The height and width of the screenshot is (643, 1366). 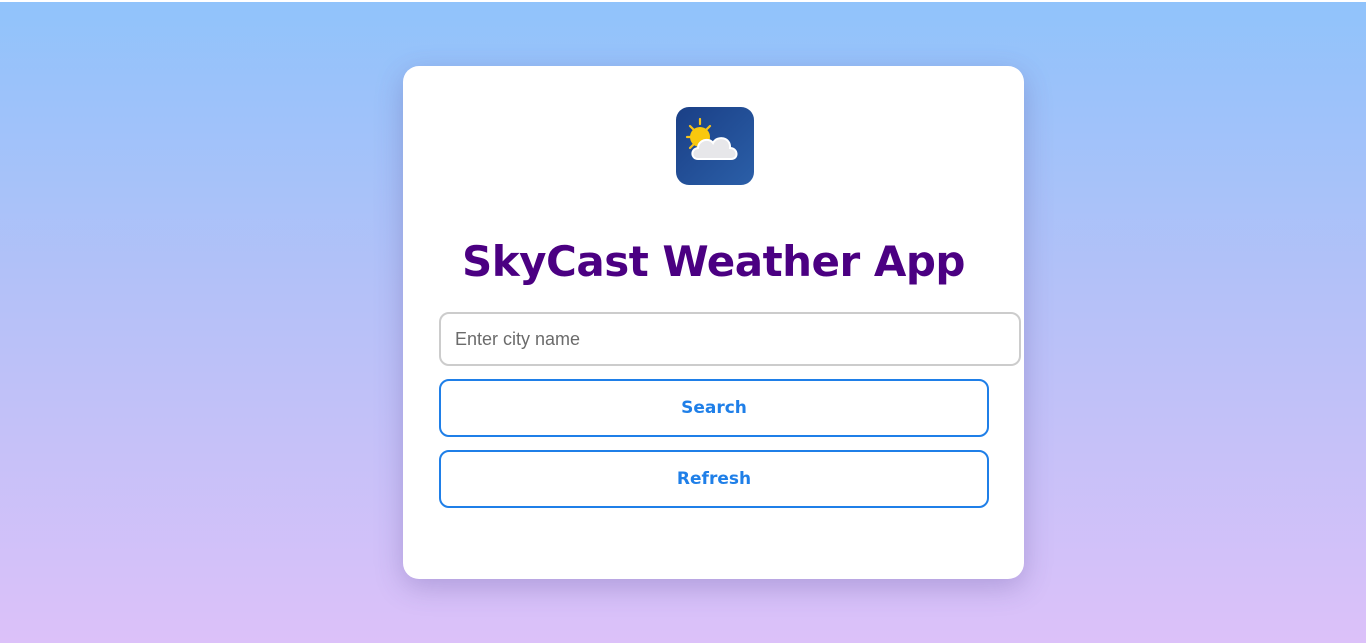 What do you see at coordinates (714, 408) in the screenshot?
I see `search-button: Search` at bounding box center [714, 408].